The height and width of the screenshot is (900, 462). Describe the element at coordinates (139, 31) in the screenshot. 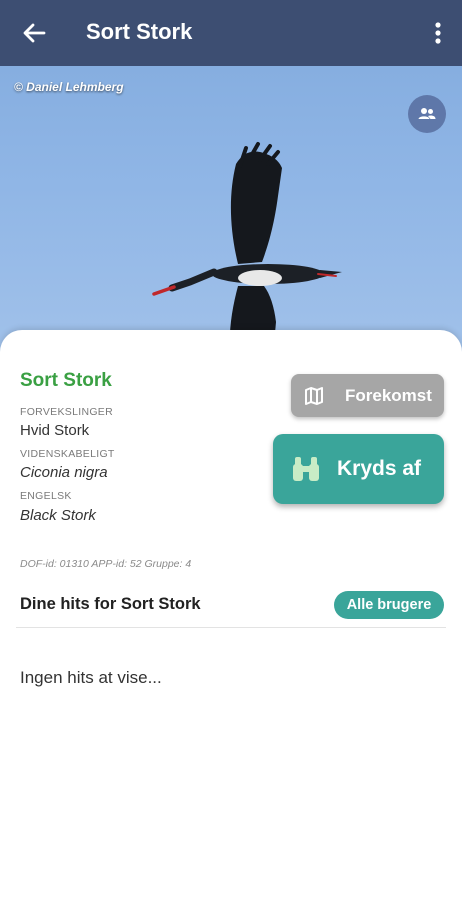

I see `page-title: Sort Stork` at that location.